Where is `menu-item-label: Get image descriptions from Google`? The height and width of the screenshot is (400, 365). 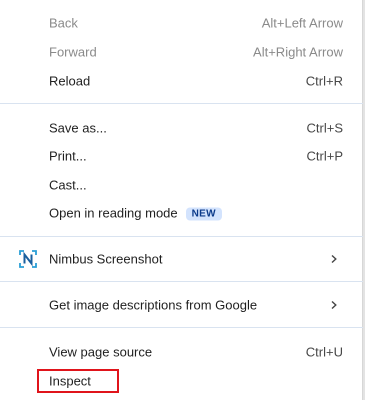
menu-item-label: Get image descriptions from Google is located at coordinates (153, 305).